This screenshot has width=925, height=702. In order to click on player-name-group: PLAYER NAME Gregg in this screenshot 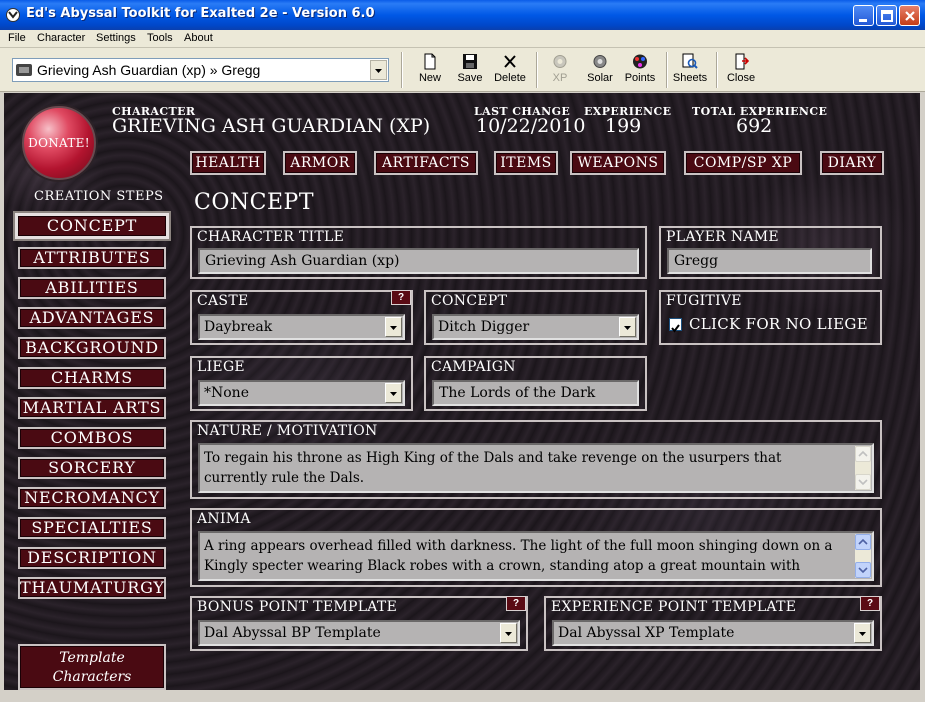, I will do `click(770, 252)`.